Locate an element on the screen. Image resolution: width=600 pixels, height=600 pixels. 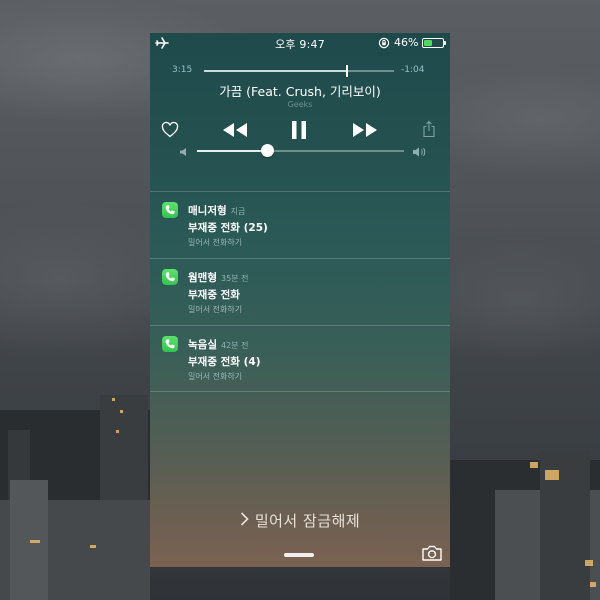
notification-sender: 녹음실 is located at coordinates (202, 345).